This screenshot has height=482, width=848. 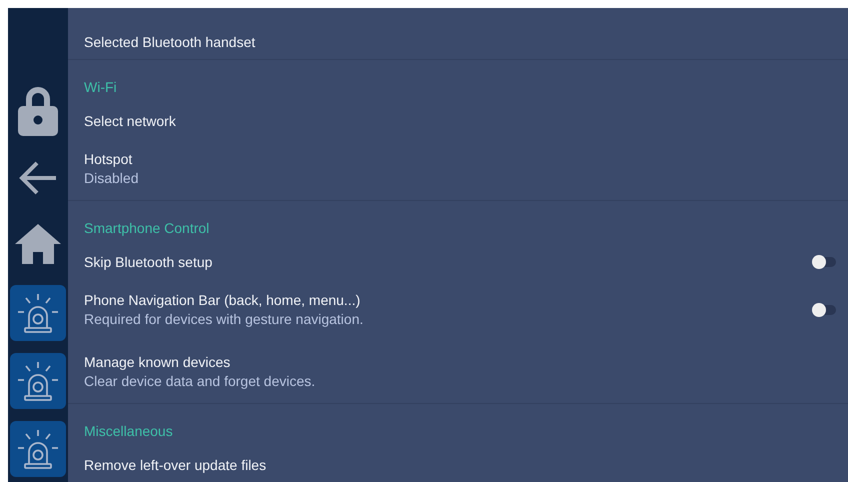 What do you see at coordinates (458, 169) in the screenshot?
I see `settings-row: Hotspot Disabled` at bounding box center [458, 169].